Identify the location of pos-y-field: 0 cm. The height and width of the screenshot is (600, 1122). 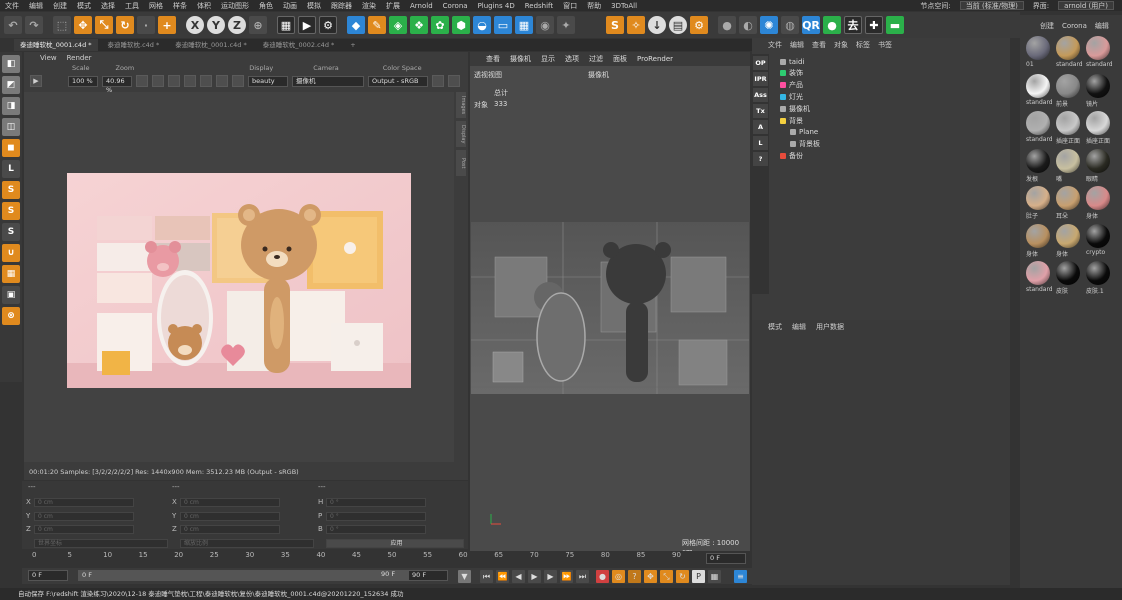
(84, 516).